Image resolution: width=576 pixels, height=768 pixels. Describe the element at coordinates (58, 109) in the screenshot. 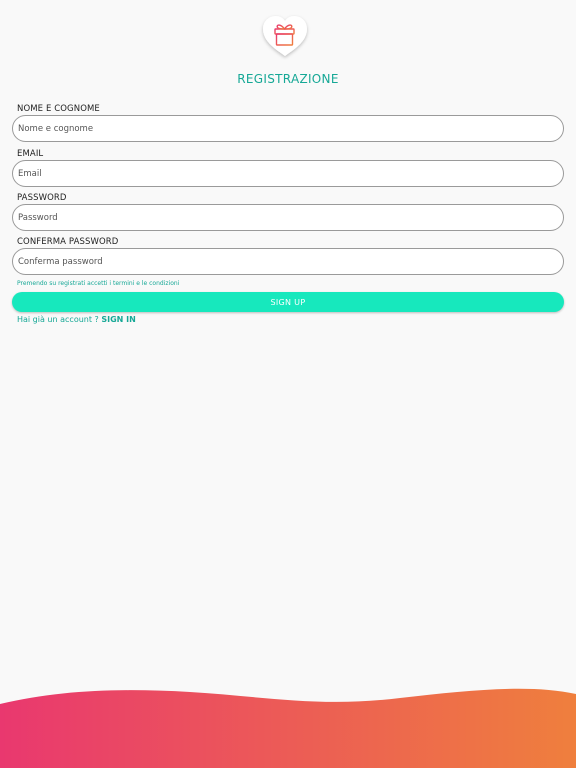

I see `full-name-label: NOME E COGNOME` at that location.